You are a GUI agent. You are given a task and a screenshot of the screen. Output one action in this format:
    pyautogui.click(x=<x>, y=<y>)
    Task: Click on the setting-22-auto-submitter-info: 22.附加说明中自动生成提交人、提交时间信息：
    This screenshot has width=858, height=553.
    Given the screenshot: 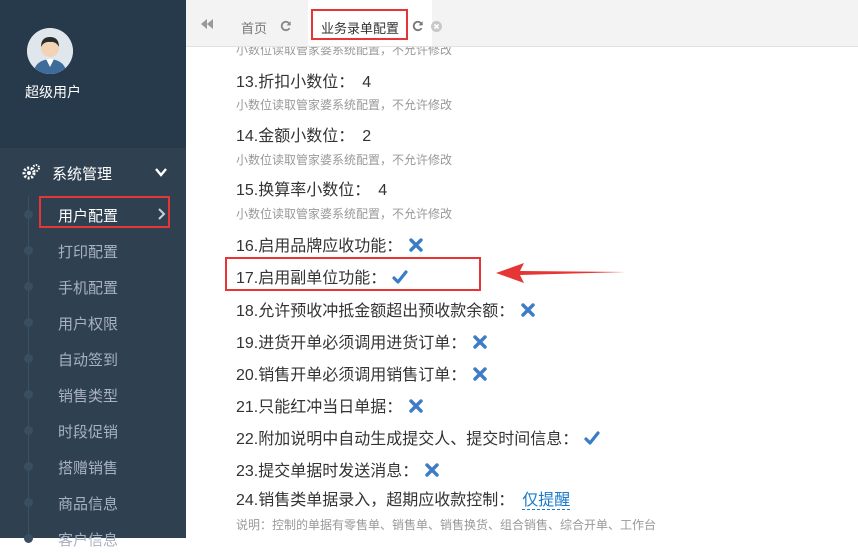 What is the action you would take?
    pyautogui.click(x=418, y=437)
    